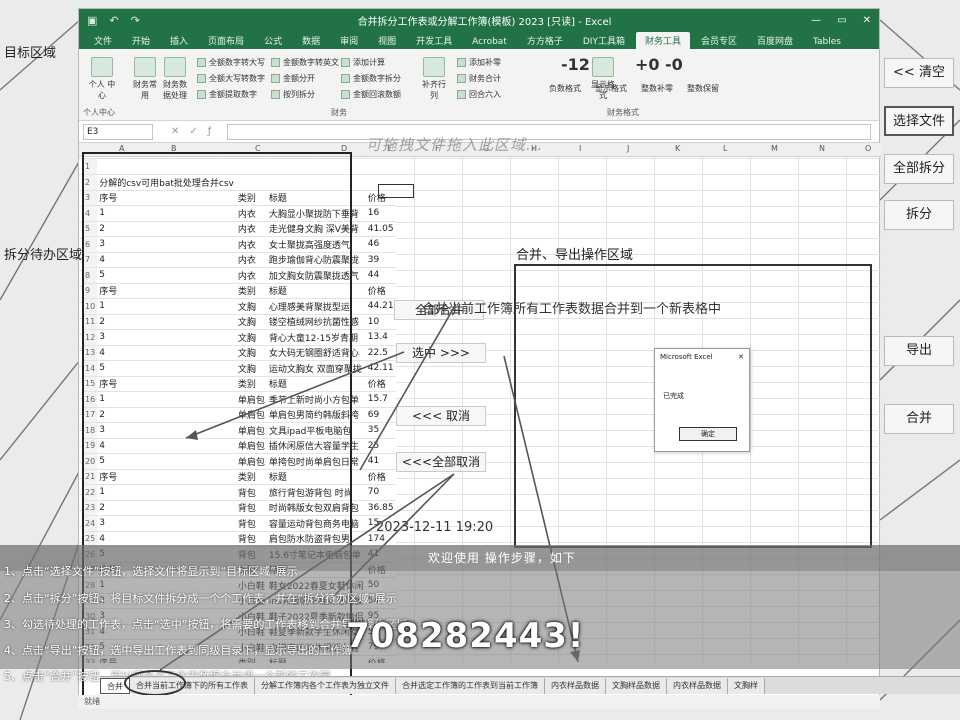  What do you see at coordinates (867, 20) in the screenshot?
I see `close-button: ✕` at bounding box center [867, 20].